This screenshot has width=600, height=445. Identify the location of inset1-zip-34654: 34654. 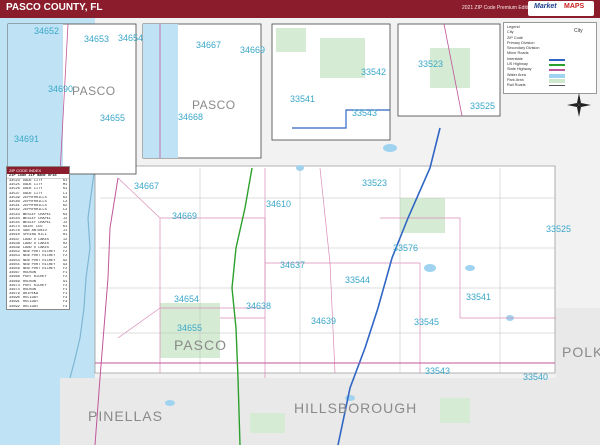
(131, 38).